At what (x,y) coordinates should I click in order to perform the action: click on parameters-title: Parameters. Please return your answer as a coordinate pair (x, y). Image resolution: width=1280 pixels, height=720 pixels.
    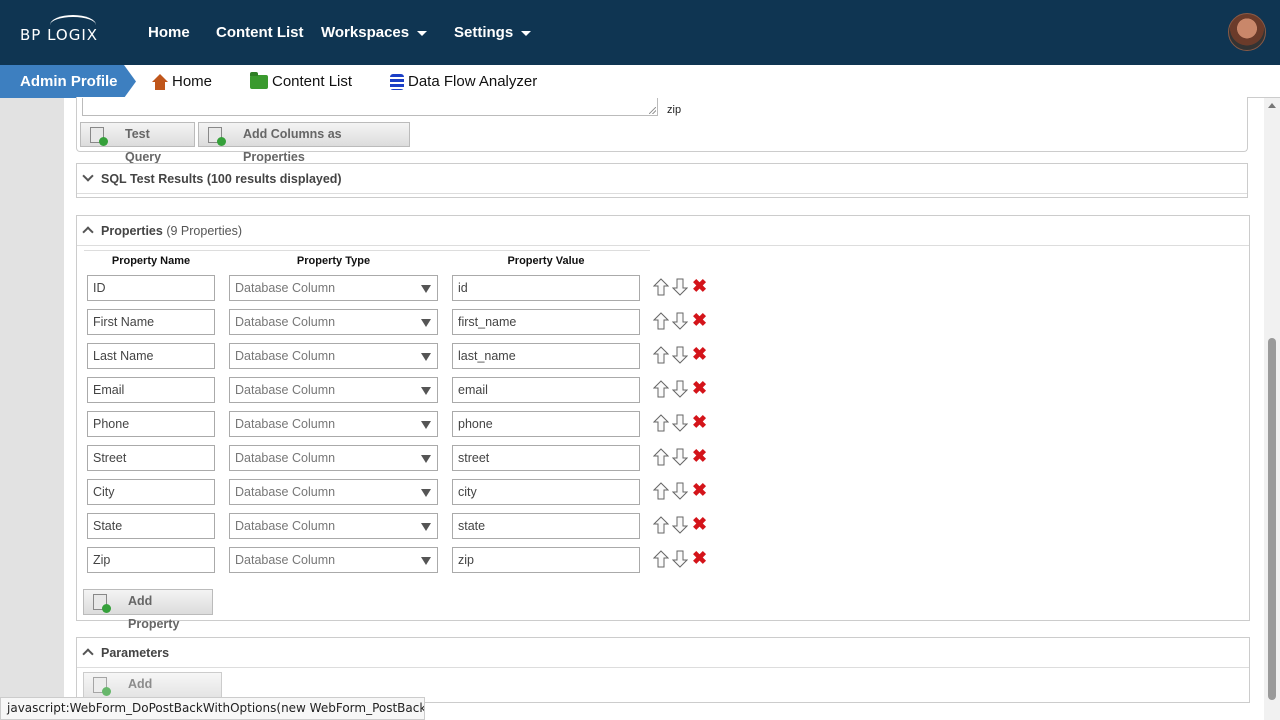
    Looking at the image, I should click on (135, 653).